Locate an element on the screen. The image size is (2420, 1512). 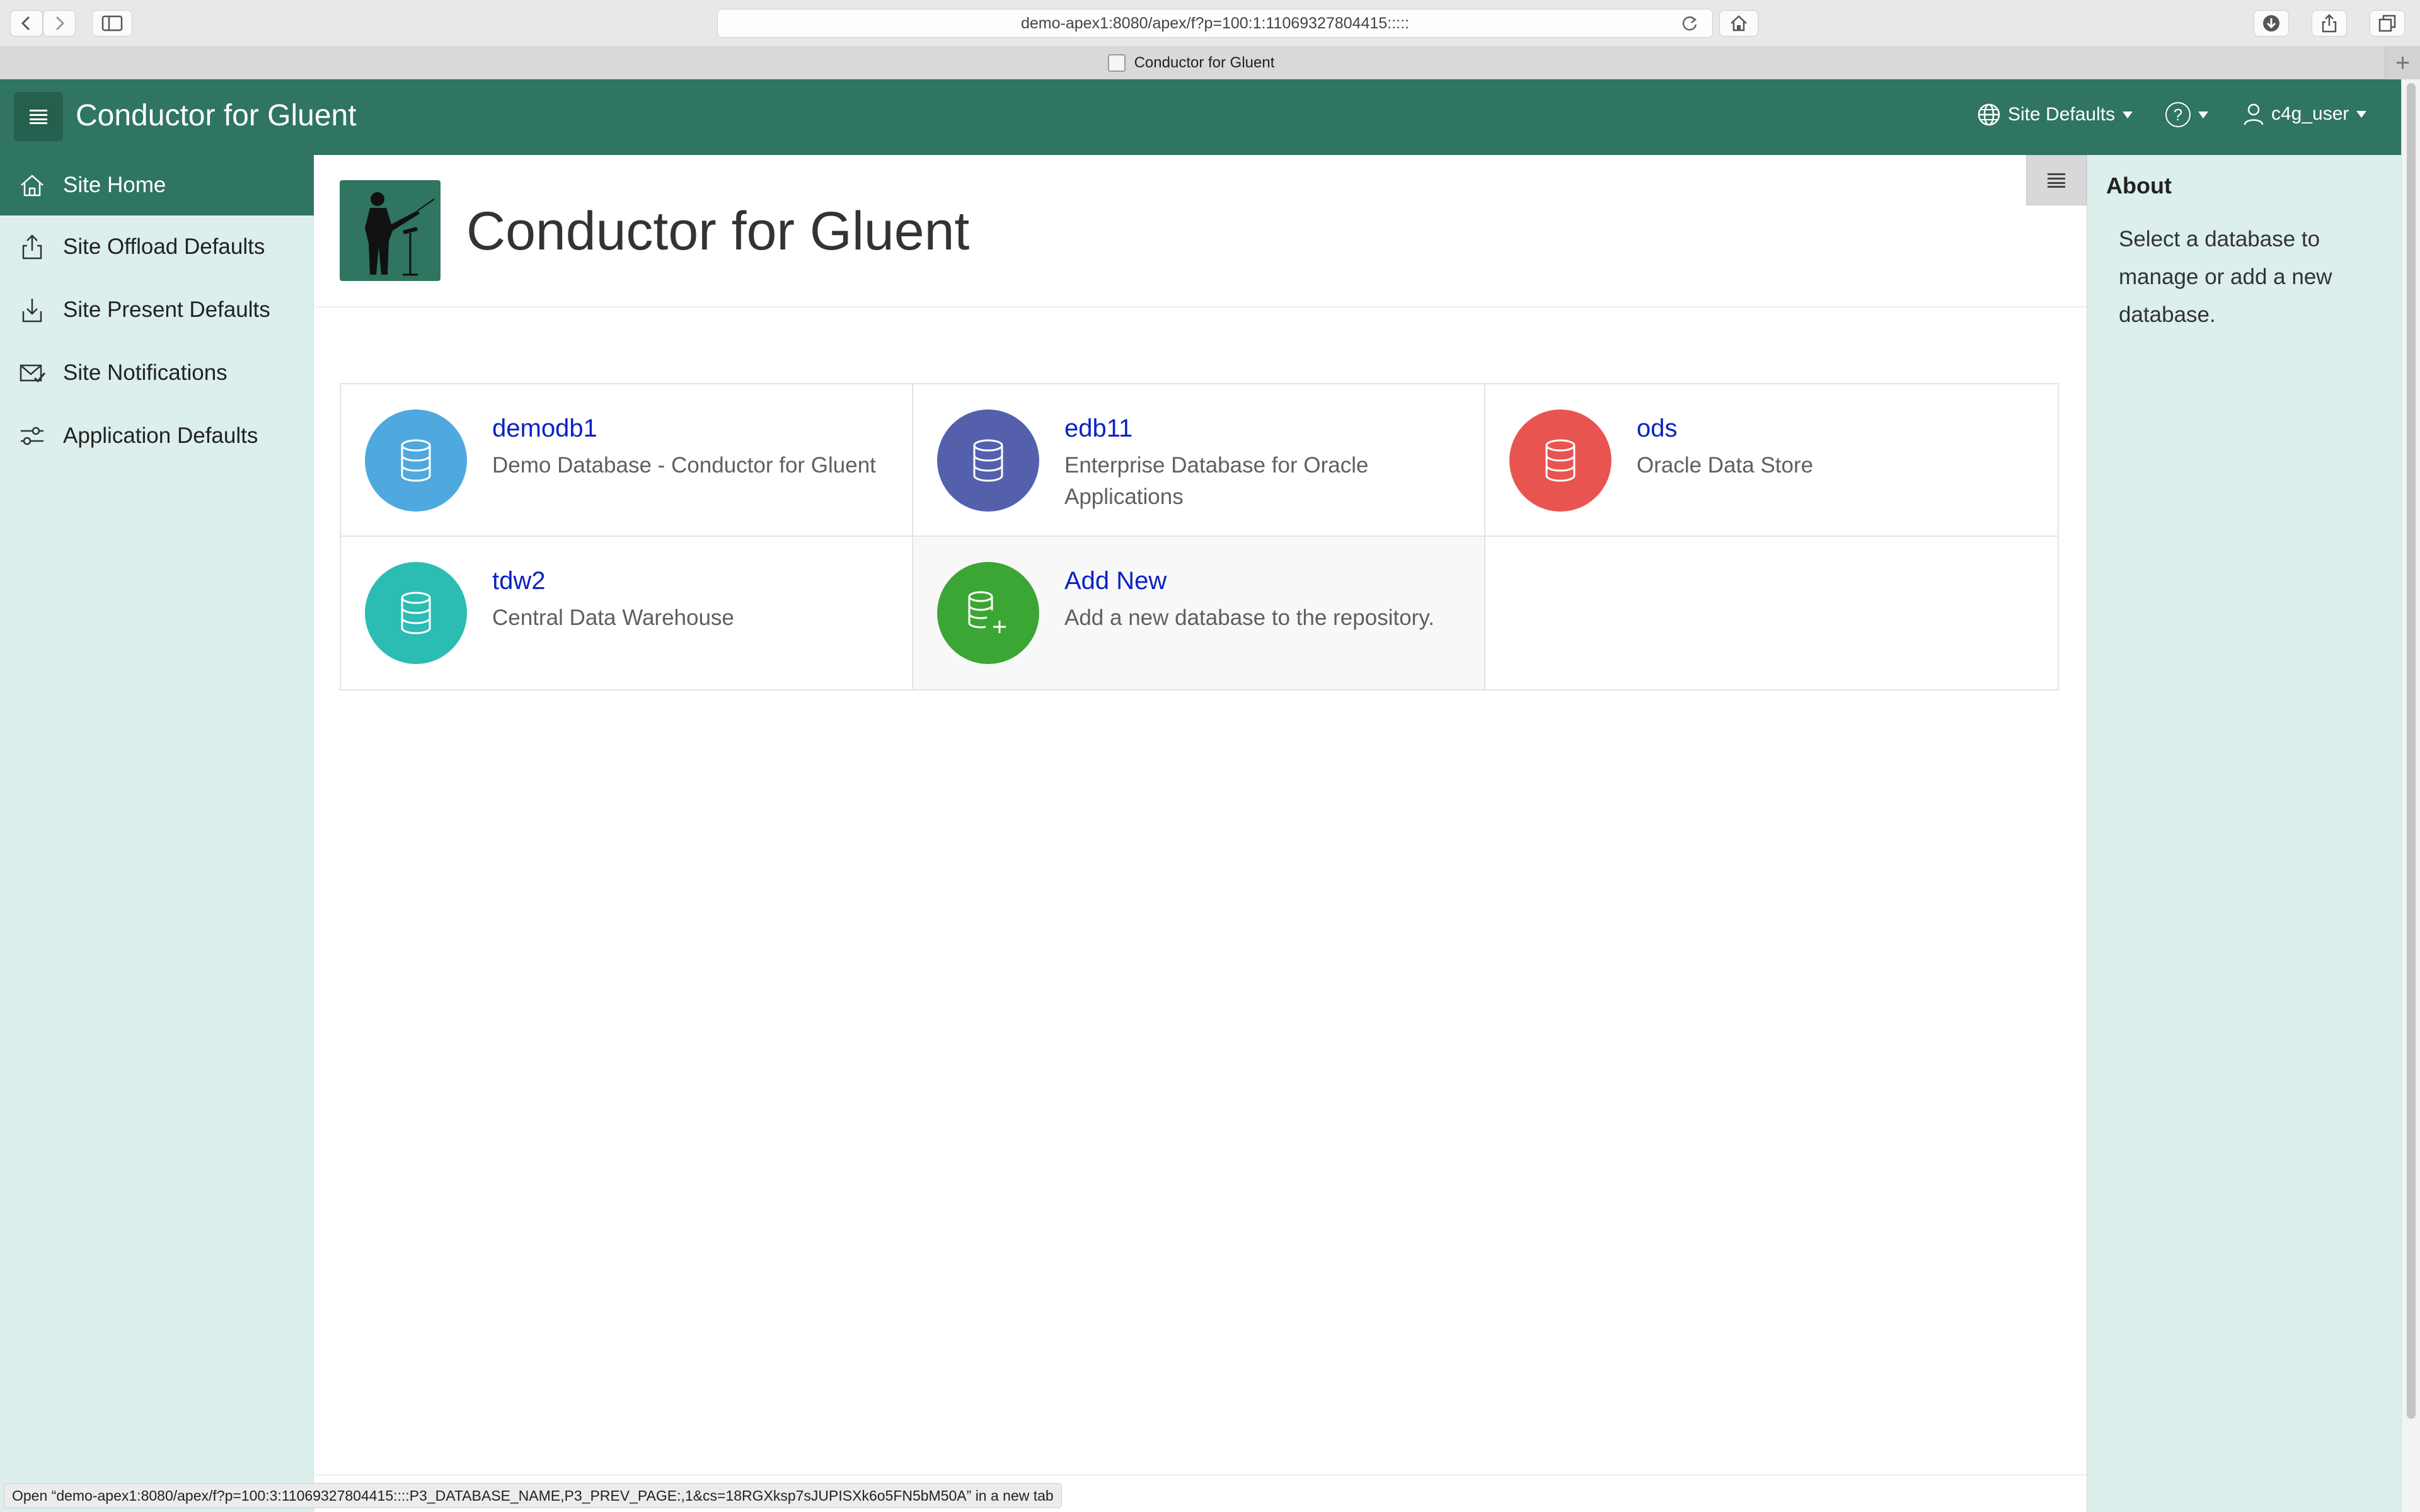
new-tab-button: + is located at coordinates (2403, 63).